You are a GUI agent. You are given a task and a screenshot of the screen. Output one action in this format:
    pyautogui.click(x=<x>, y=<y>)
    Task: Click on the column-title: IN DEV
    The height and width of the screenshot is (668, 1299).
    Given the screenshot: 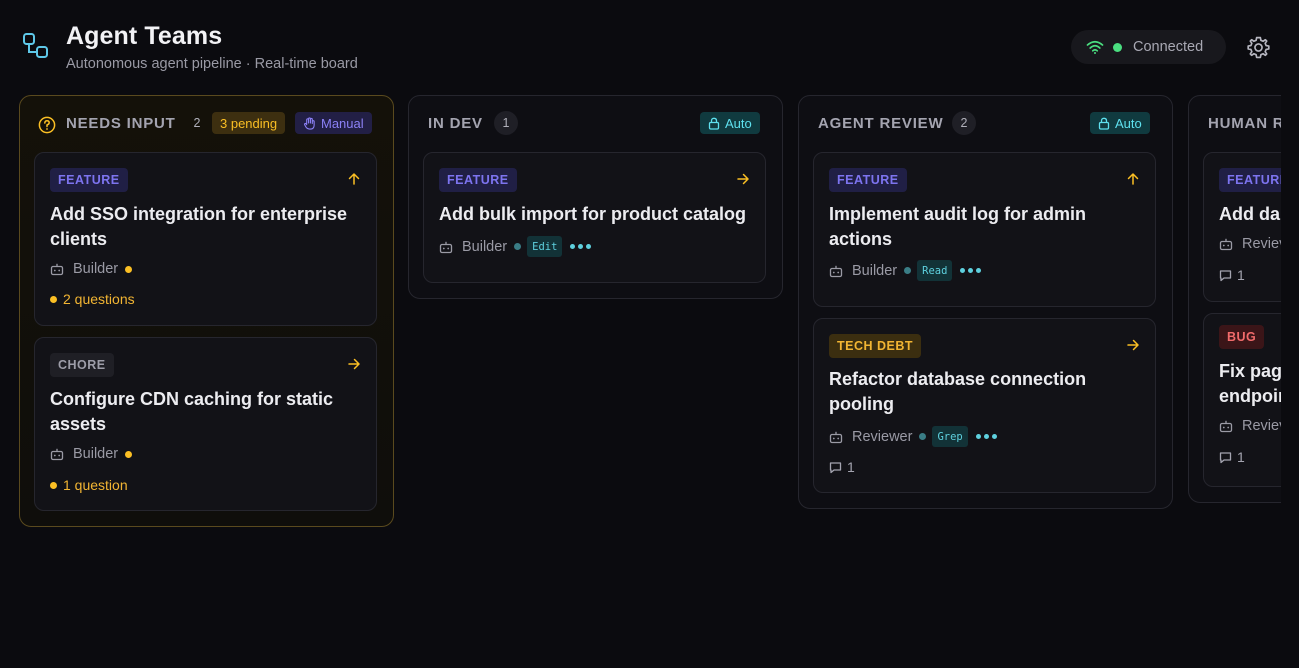 What is the action you would take?
    pyautogui.click(x=455, y=123)
    